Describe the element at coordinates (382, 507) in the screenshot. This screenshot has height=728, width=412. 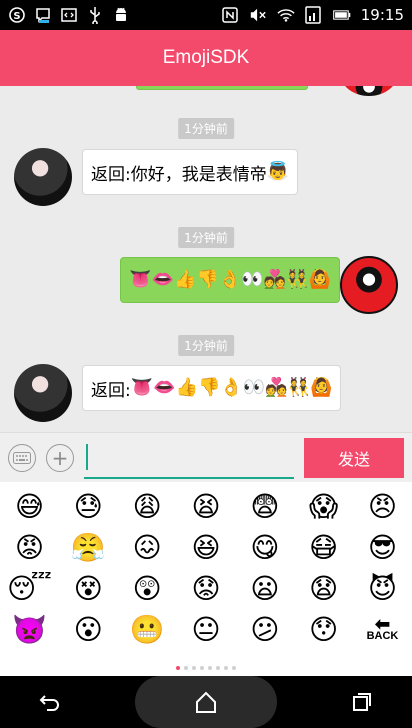
I see `emoji-key: 😠` at that location.